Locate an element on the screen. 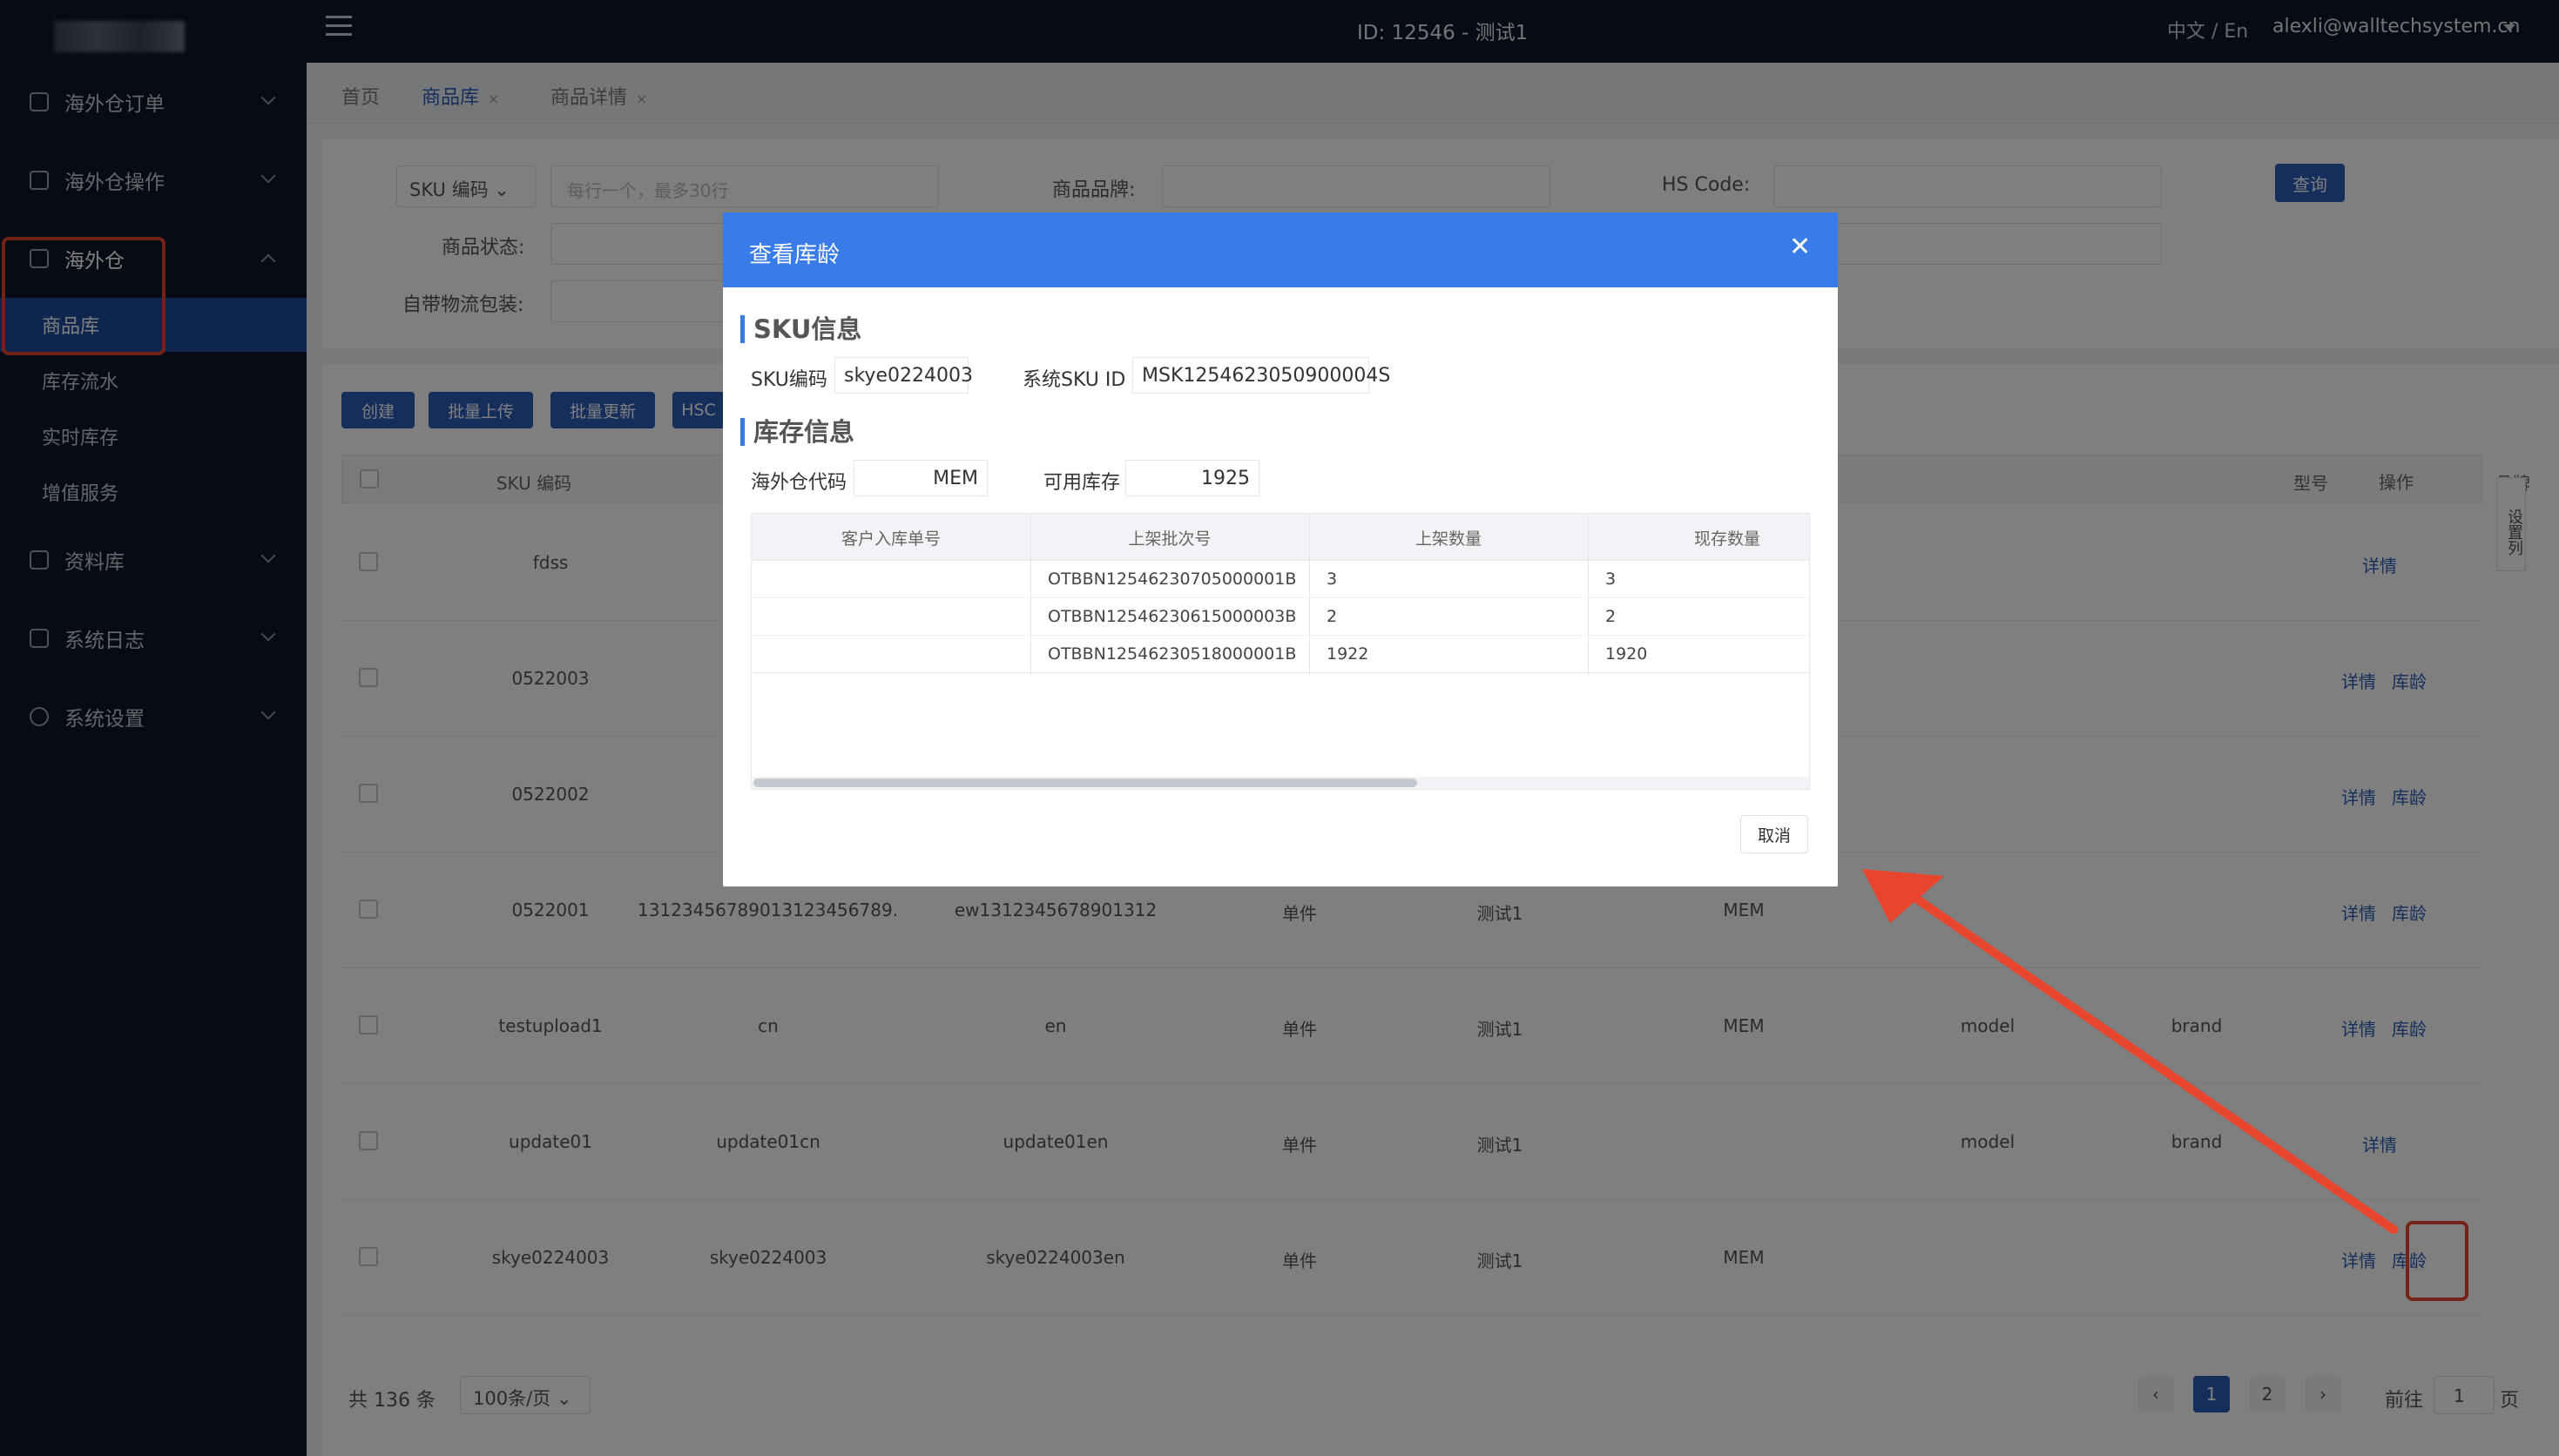 The height and width of the screenshot is (1456, 2559). stock-age-table-header: 客户入库单号 上架批次号 上架数量 现存数量 is located at coordinates (1280, 537).